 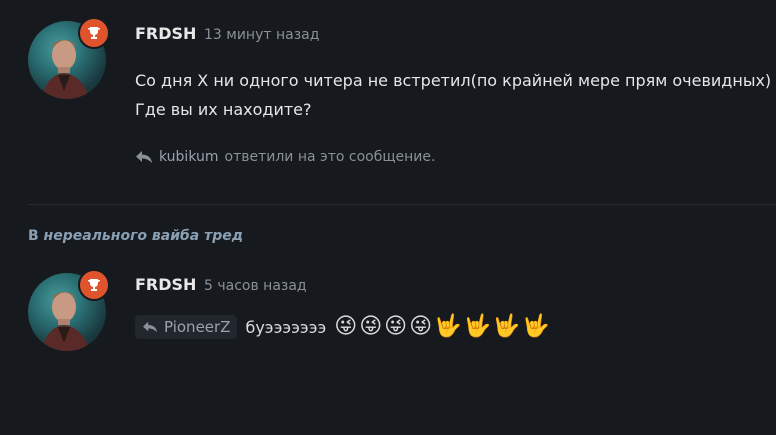 What do you see at coordinates (189, 157) in the screenshot?
I see `reply-user-link: kubikum` at bounding box center [189, 157].